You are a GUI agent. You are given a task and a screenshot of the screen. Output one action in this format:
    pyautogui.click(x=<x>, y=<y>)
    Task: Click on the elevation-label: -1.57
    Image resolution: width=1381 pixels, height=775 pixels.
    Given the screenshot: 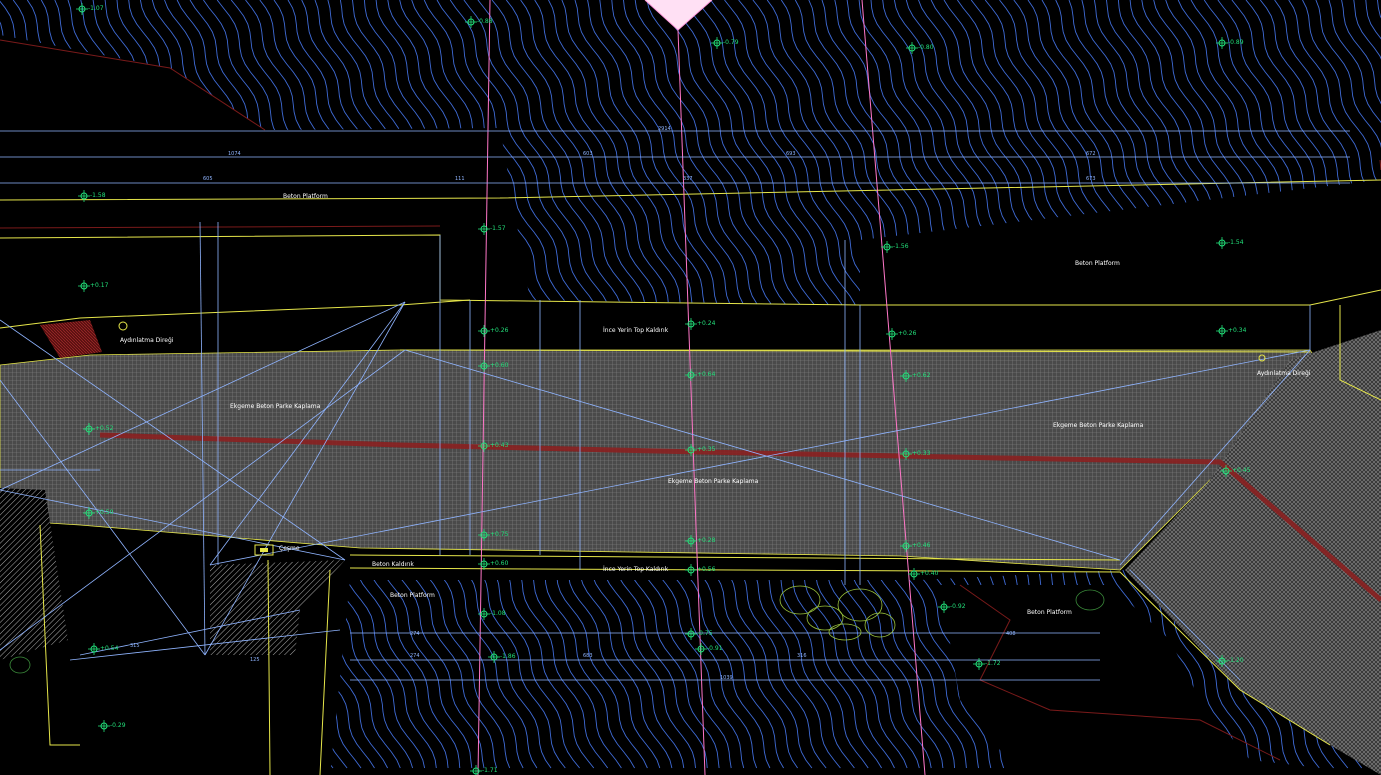 What is the action you would take?
    pyautogui.click(x=498, y=228)
    